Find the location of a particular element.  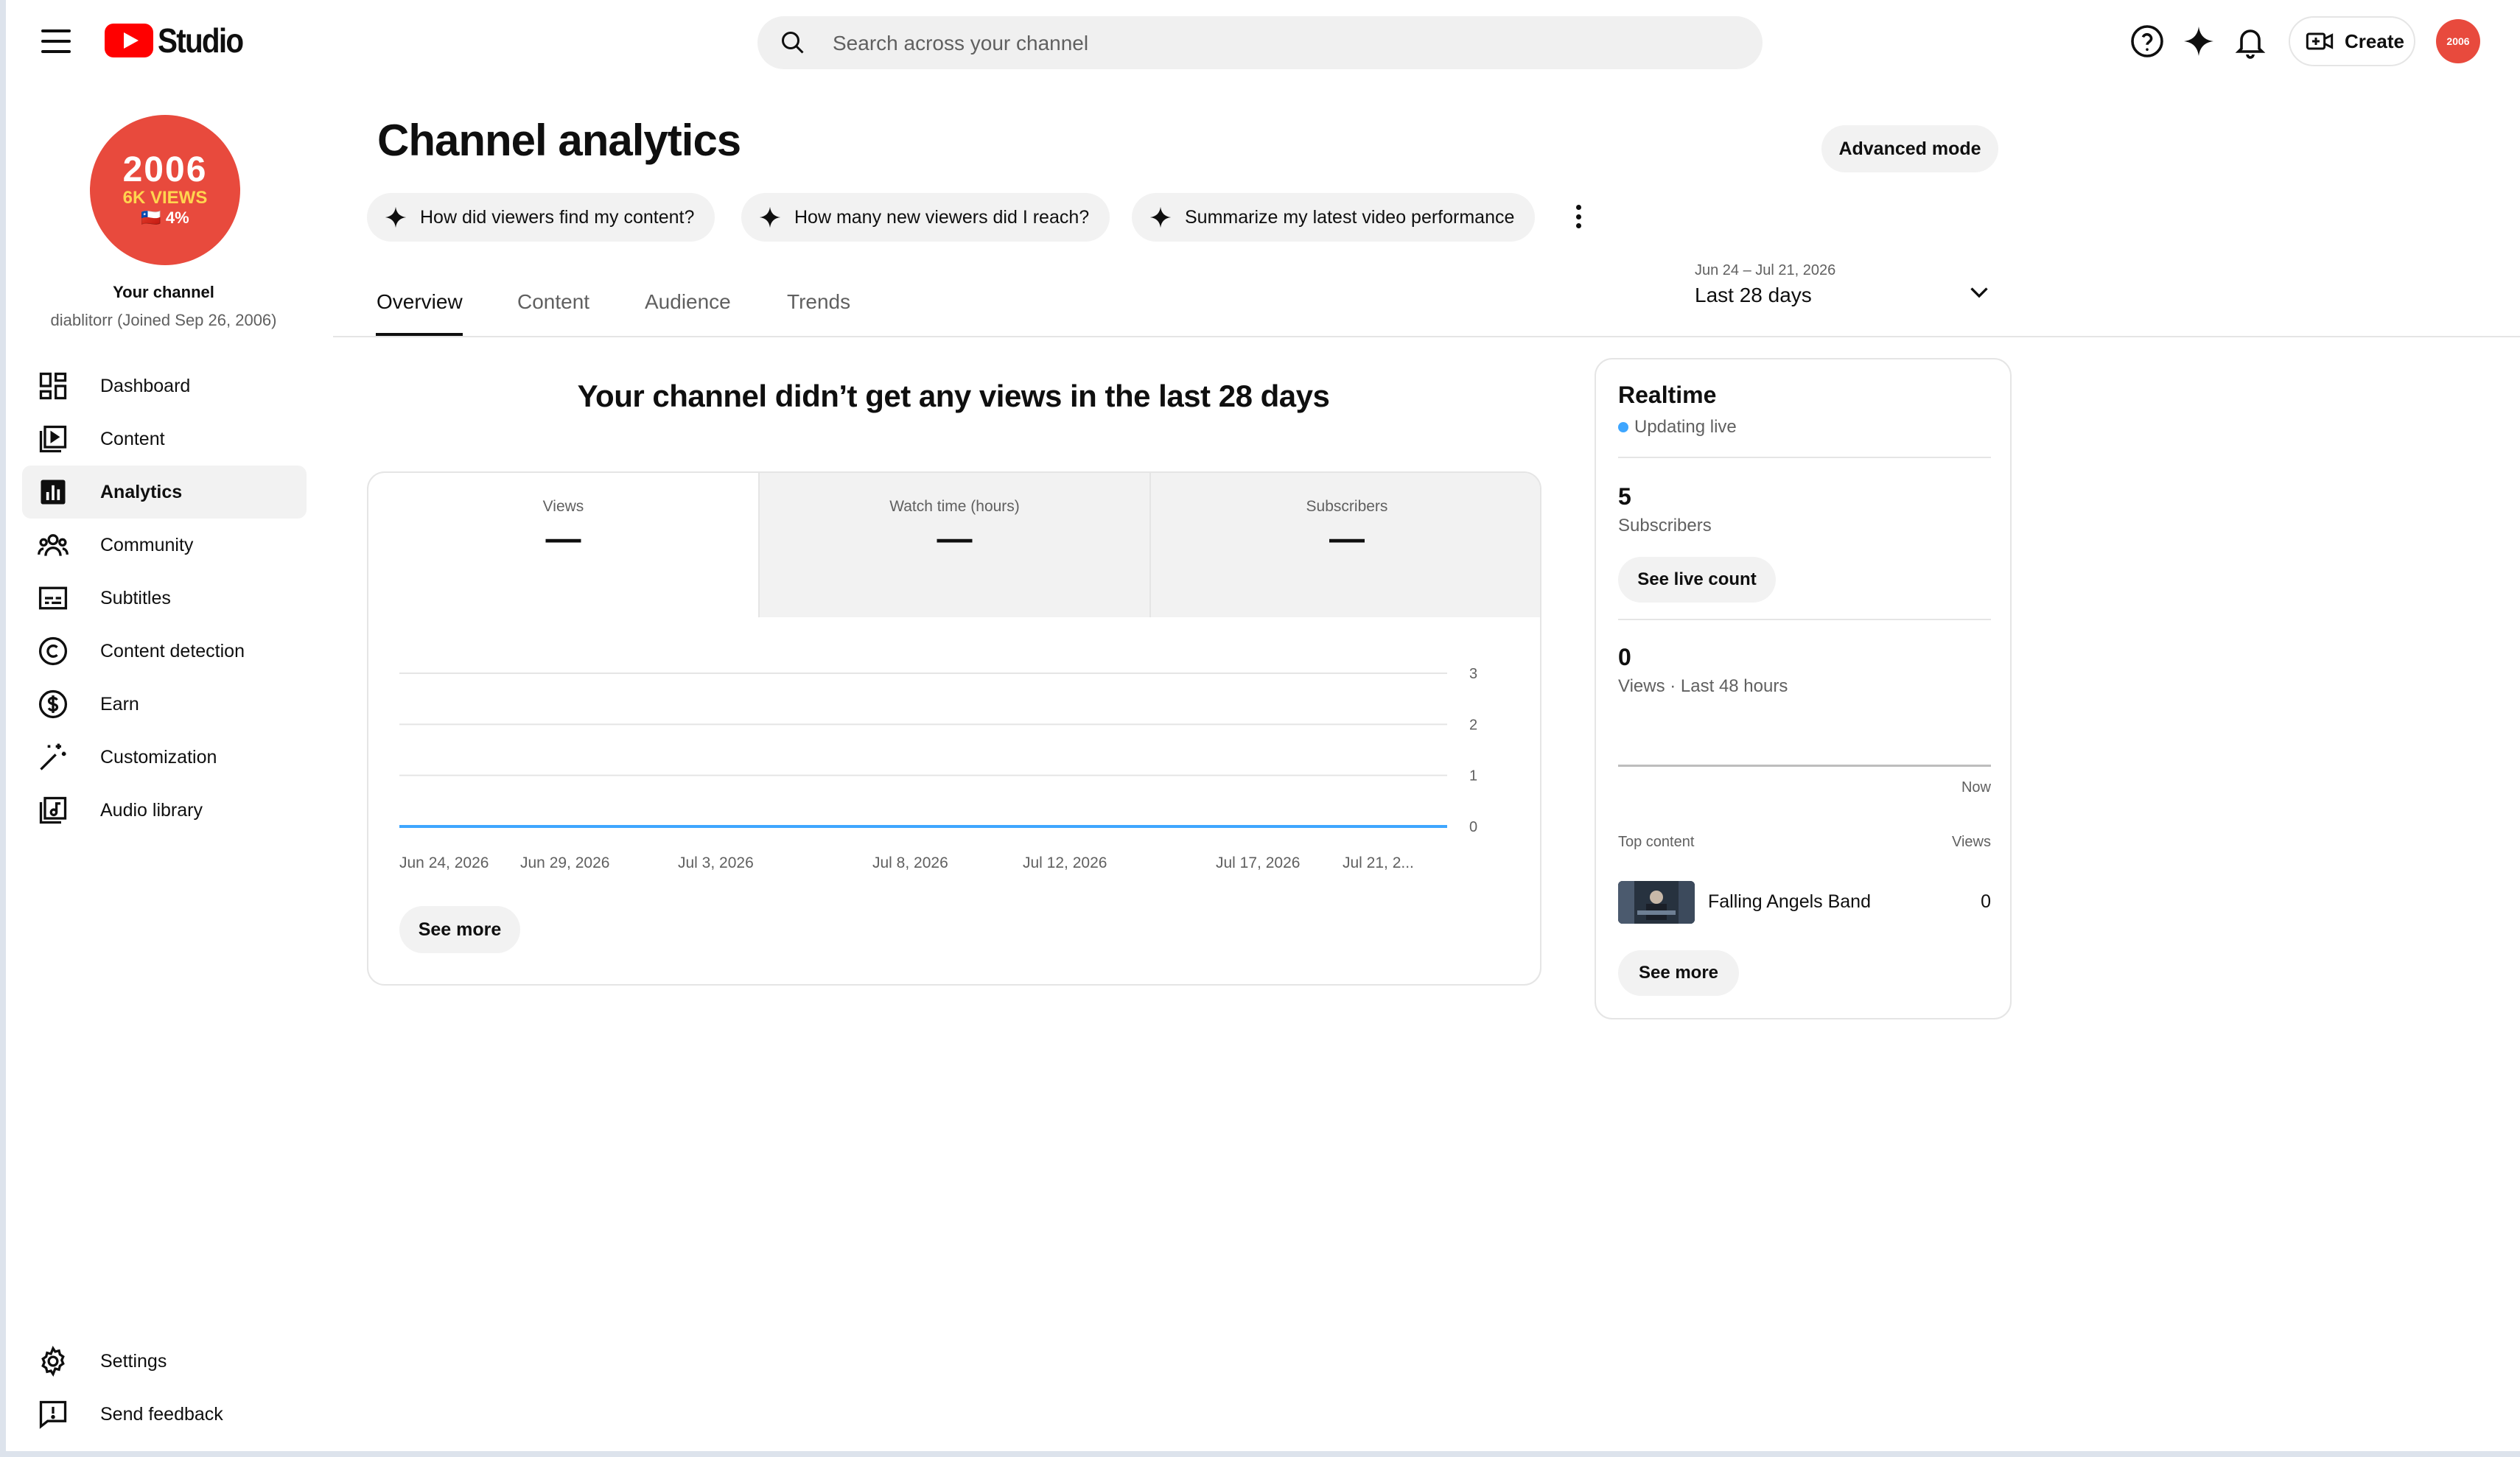

chip-label: How did viewers find my content? is located at coordinates (557, 217).